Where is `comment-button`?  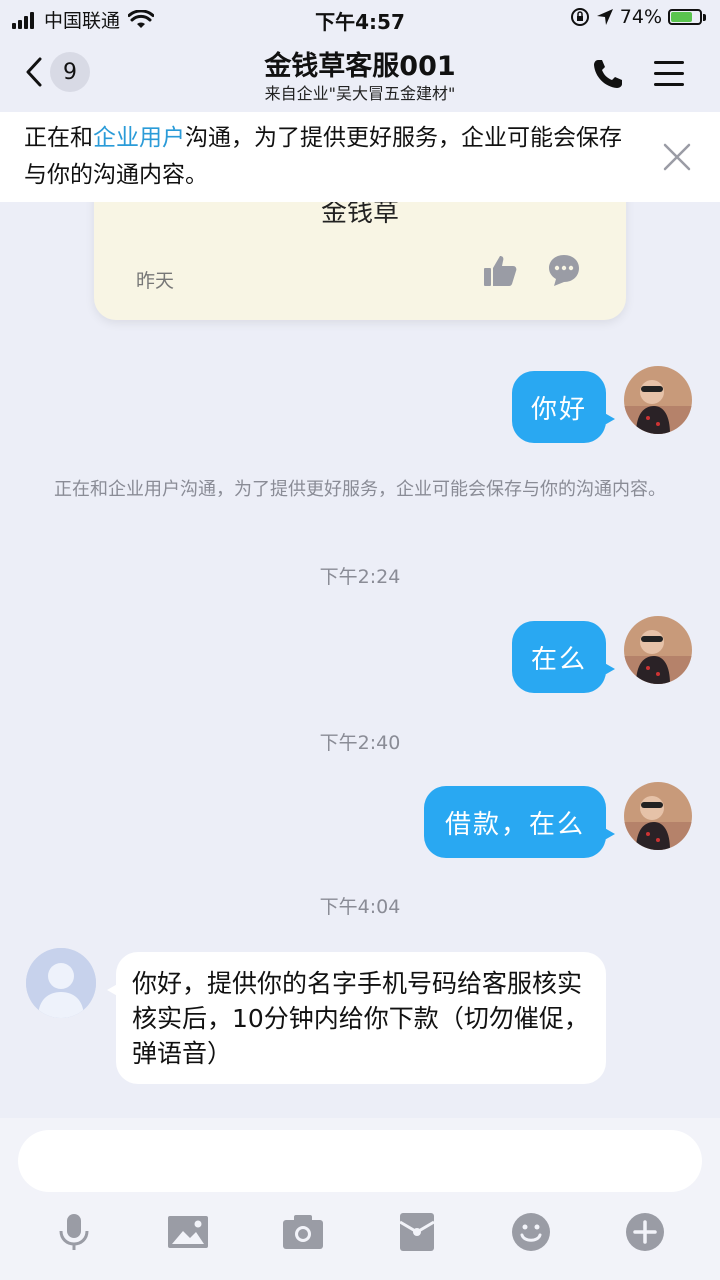
comment-button is located at coordinates (564, 272).